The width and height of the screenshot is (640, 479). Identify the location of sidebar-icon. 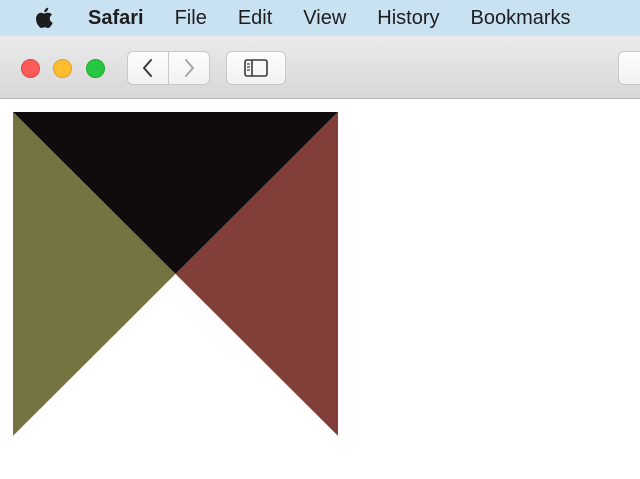
(256, 68).